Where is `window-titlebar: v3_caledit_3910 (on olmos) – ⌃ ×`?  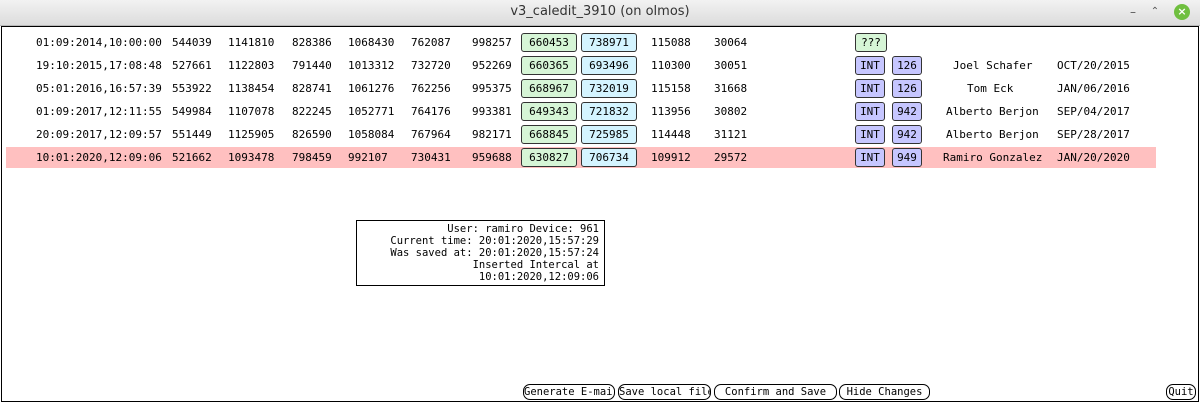 window-titlebar: v3_caledit_3910 (on olmos) – ⌃ × is located at coordinates (600, 13).